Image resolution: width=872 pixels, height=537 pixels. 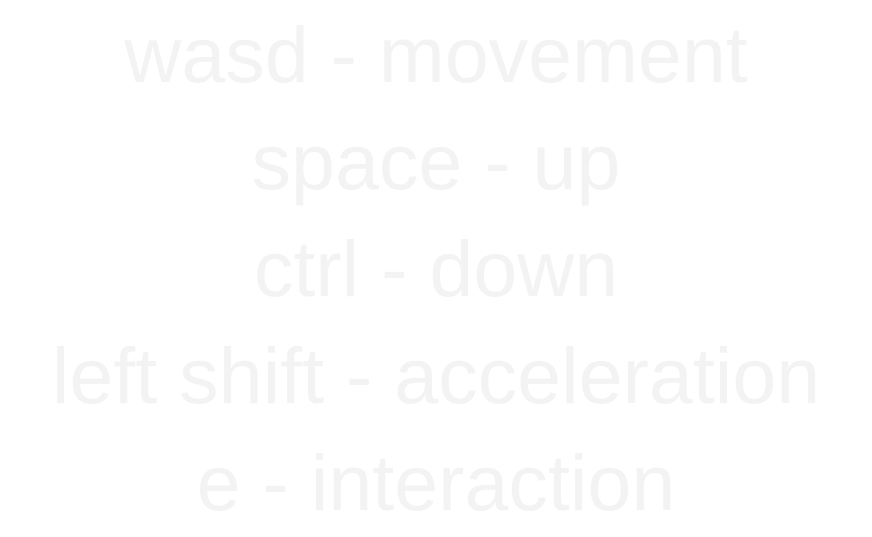 I want to click on control-hint-down: ctrl - down, so click(x=436, y=268).